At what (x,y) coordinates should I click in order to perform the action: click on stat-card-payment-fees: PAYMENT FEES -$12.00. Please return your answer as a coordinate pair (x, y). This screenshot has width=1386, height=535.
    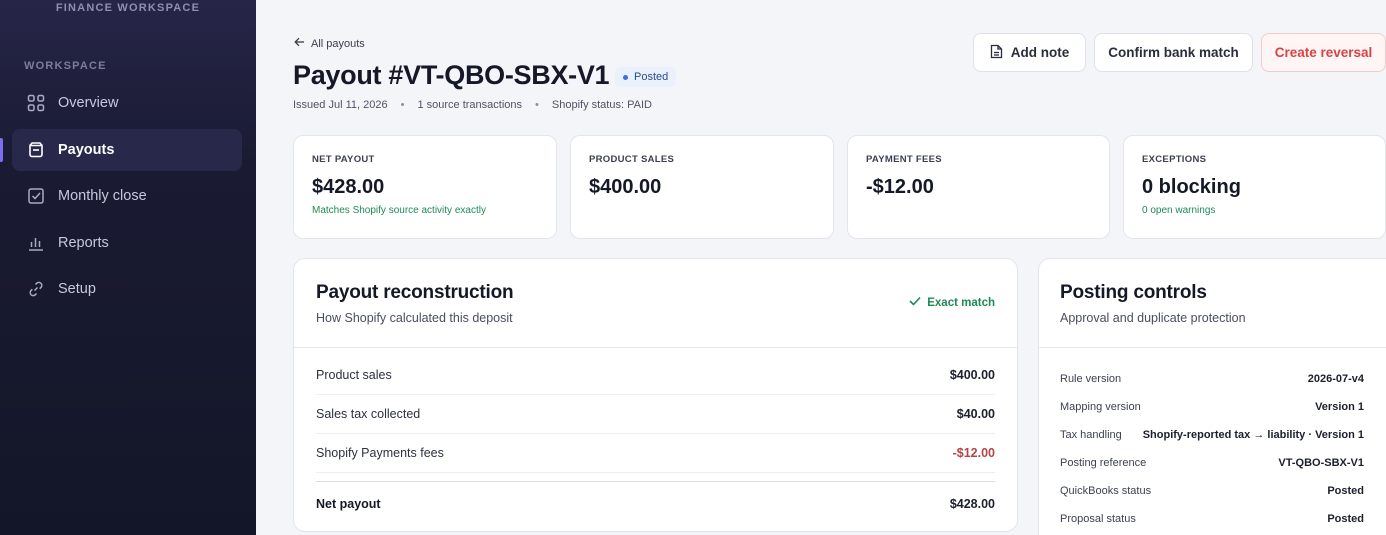
    Looking at the image, I should click on (978, 187).